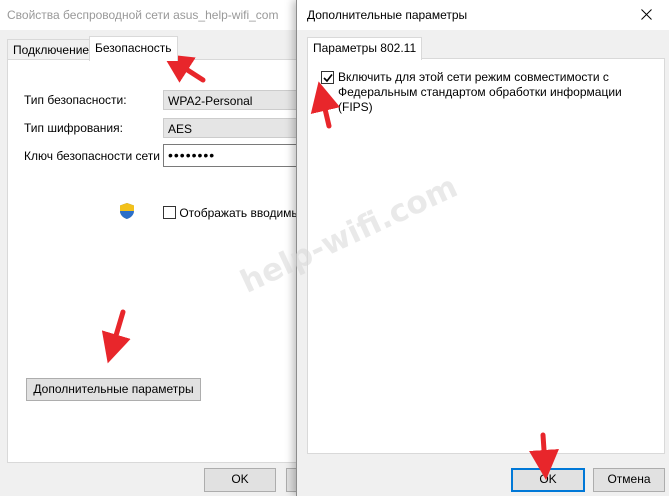  I want to click on dialog-titlebar: Дополнительные параметры, so click(483, 15).